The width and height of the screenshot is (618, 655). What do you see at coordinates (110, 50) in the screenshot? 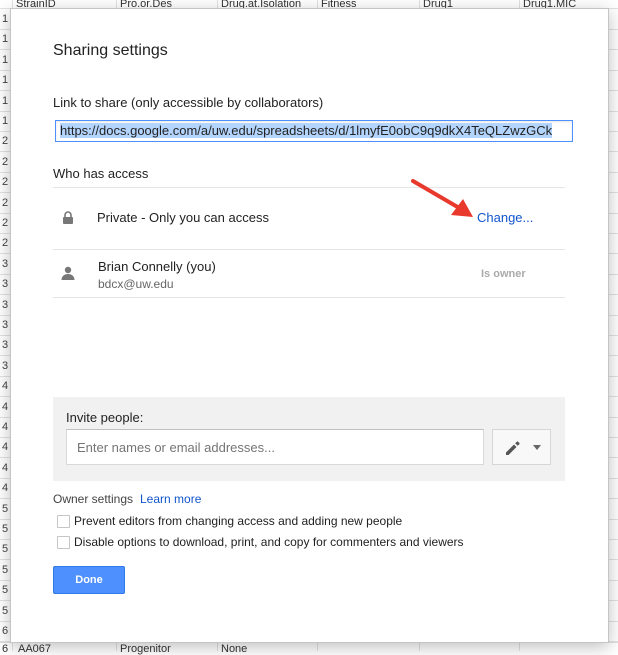
I see `dialog-title: Sharing settings` at bounding box center [110, 50].